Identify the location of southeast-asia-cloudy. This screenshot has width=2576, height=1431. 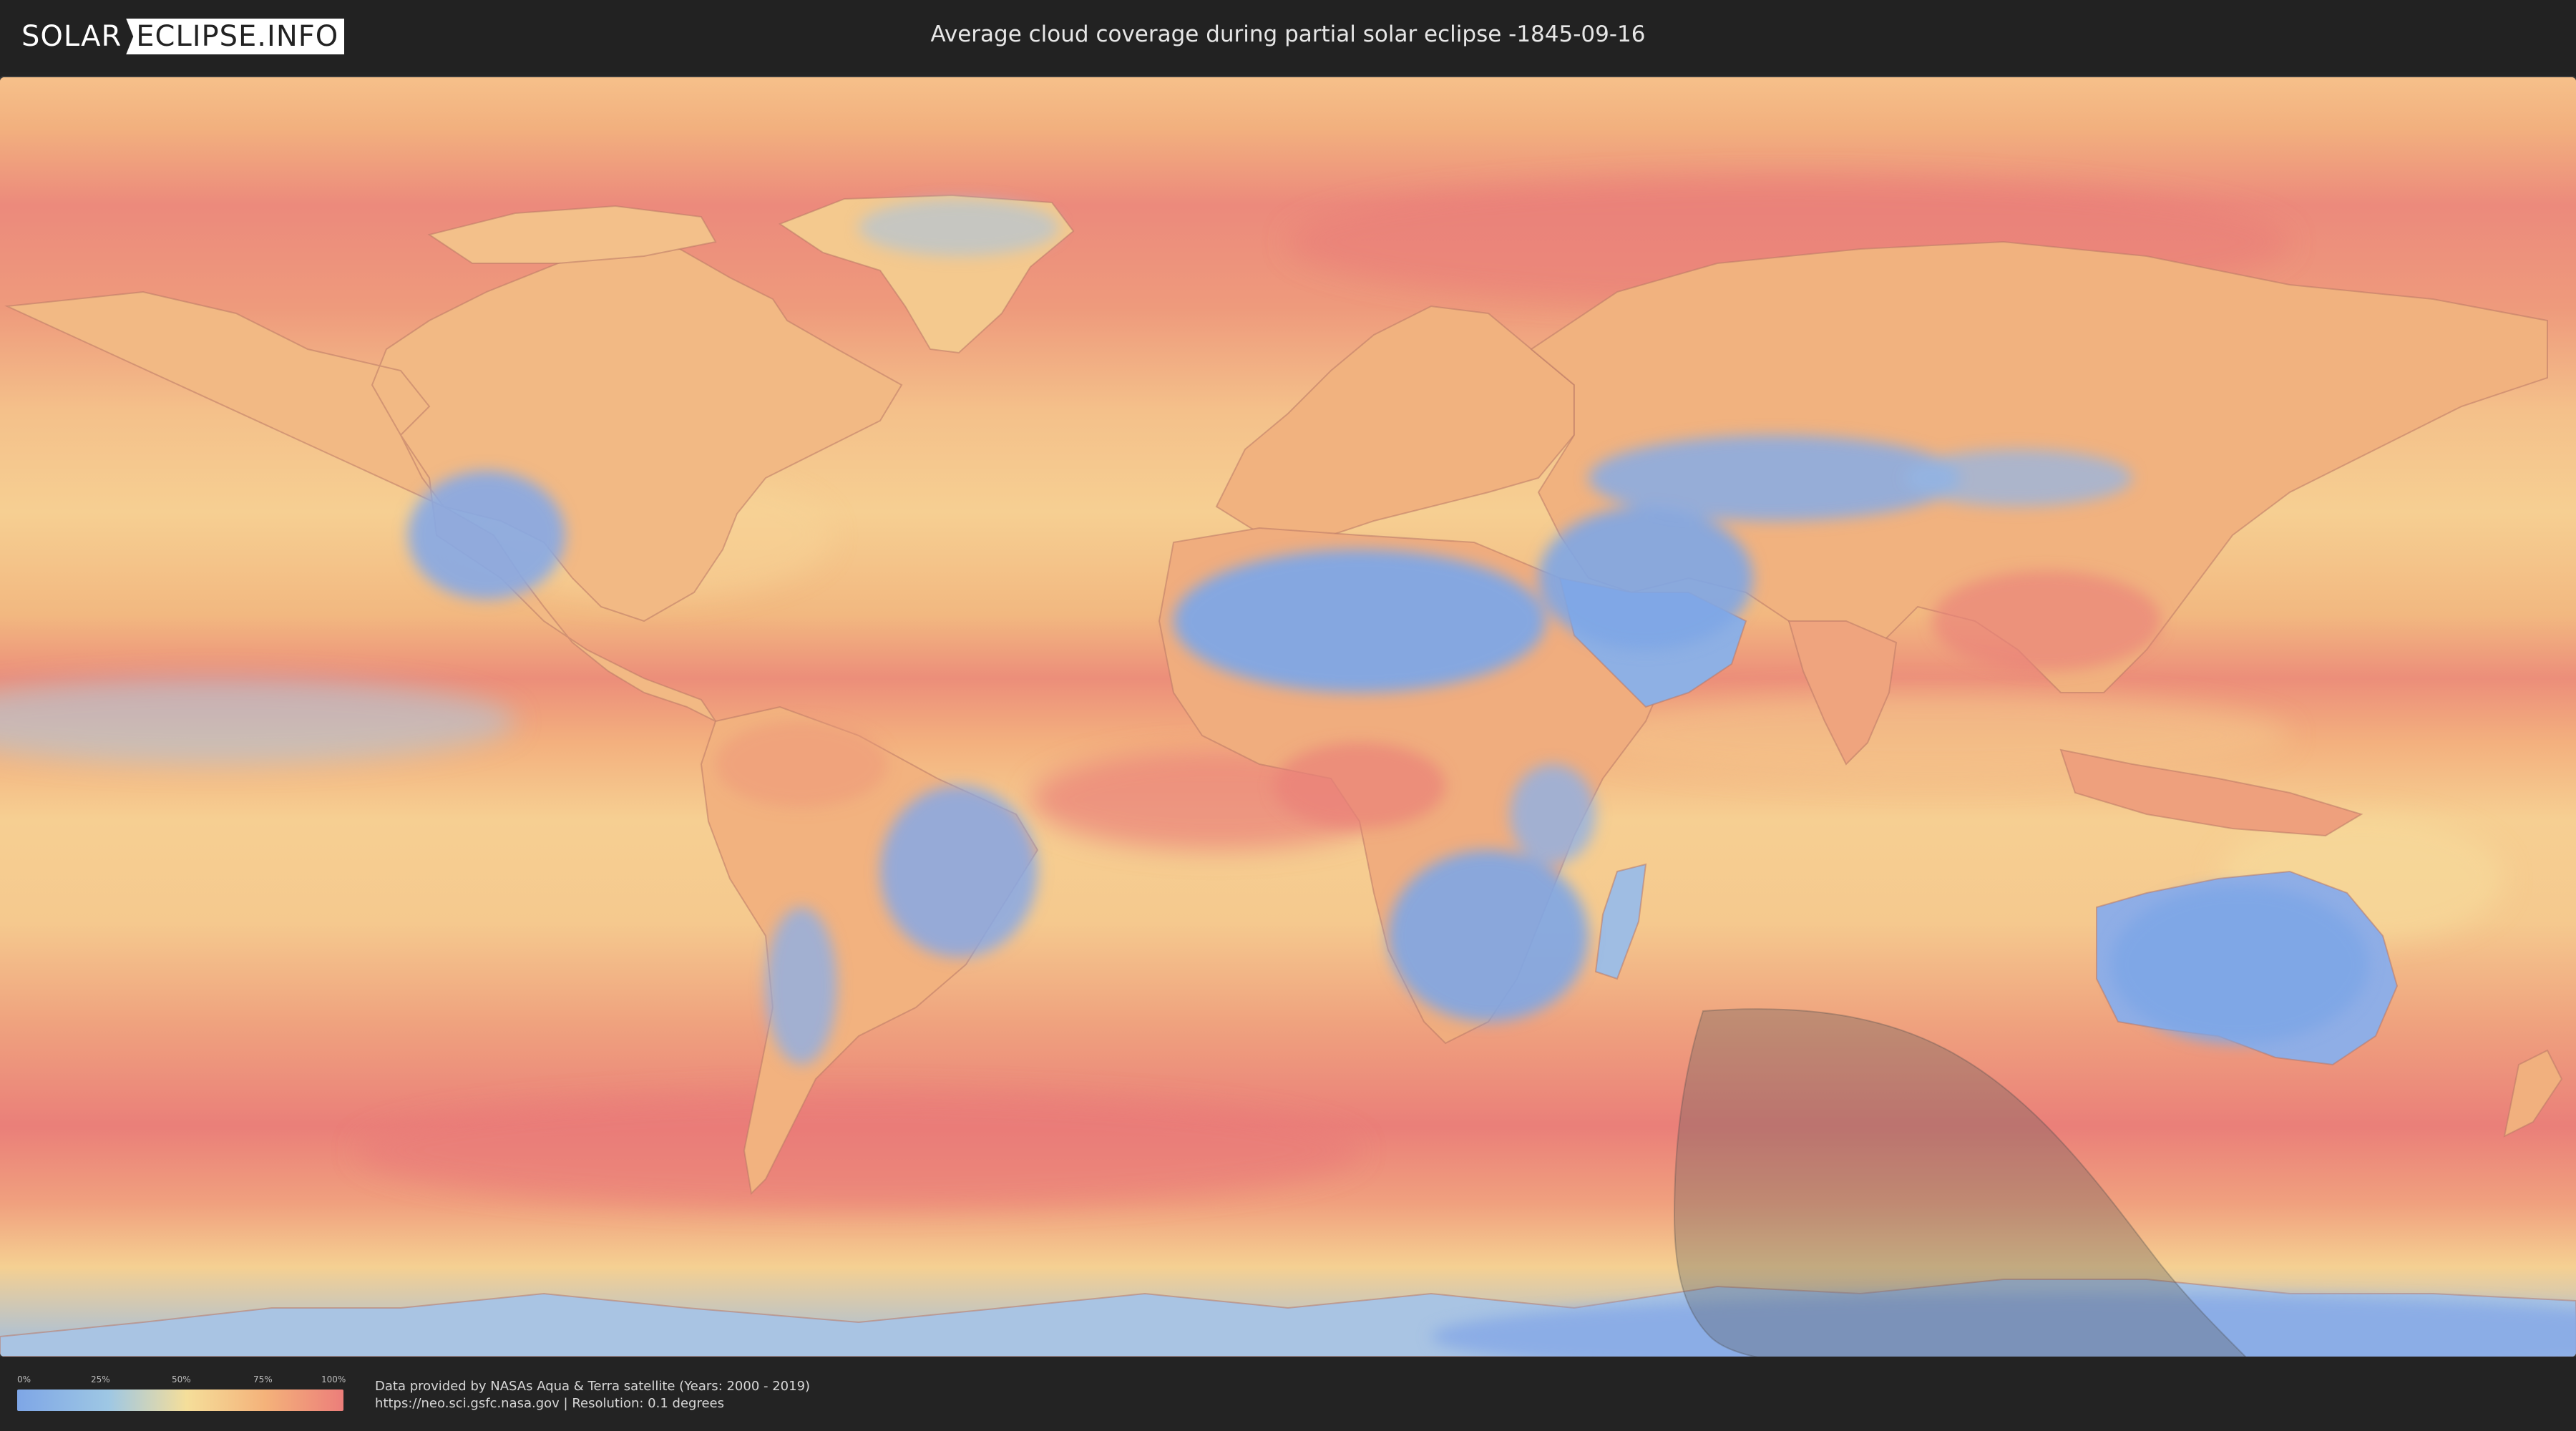
(2046, 621).